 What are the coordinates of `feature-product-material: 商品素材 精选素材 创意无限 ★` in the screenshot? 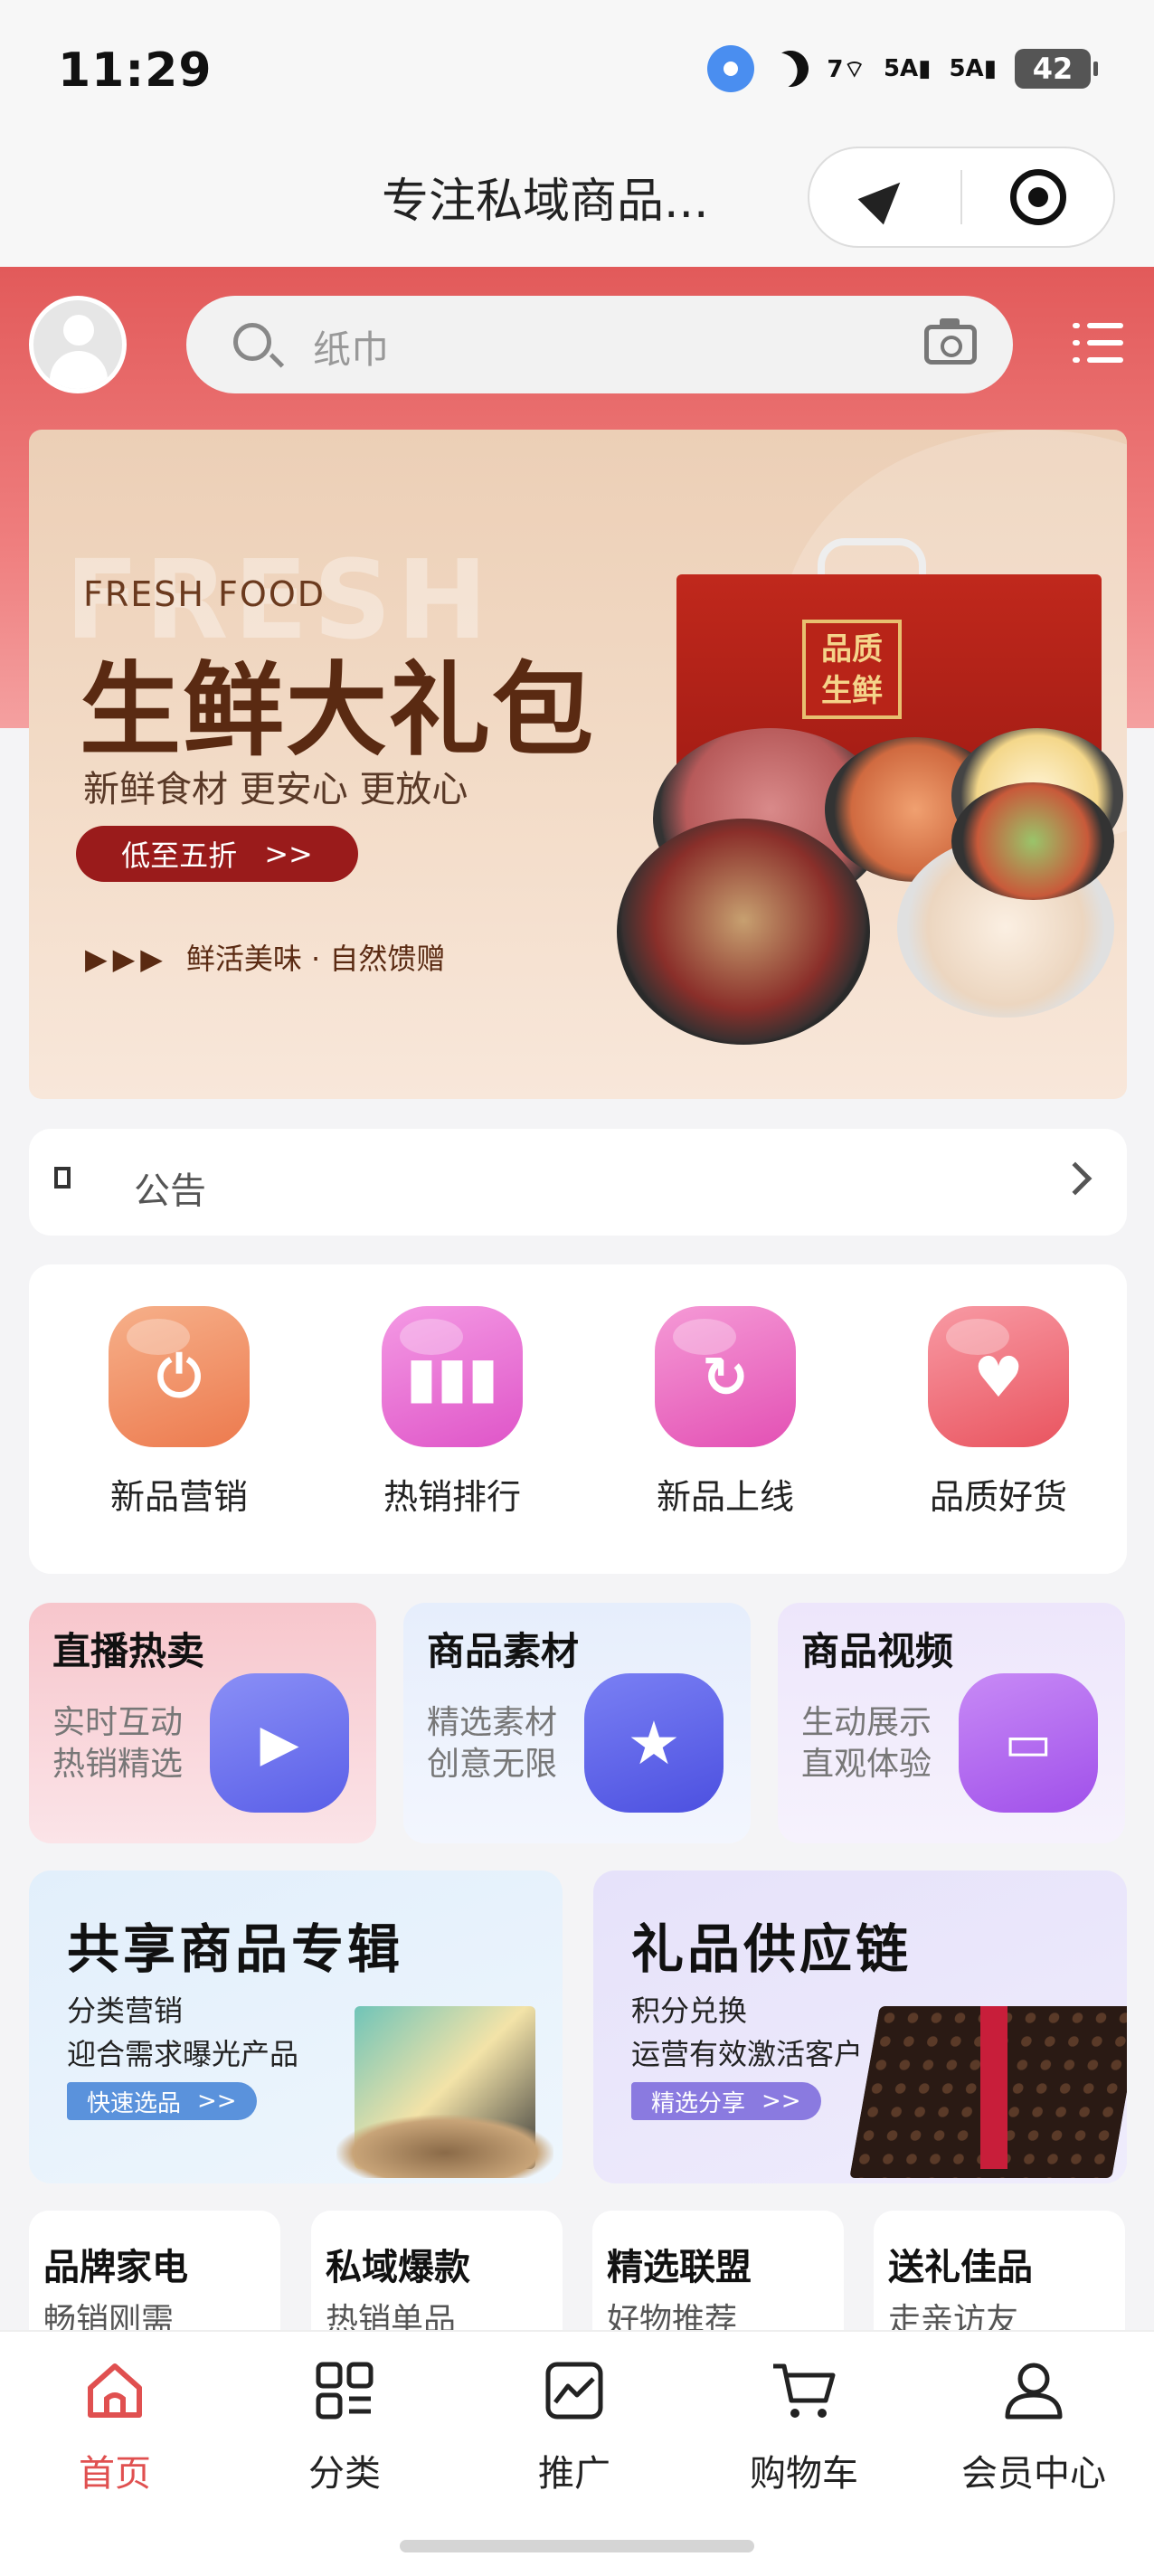 It's located at (577, 1723).